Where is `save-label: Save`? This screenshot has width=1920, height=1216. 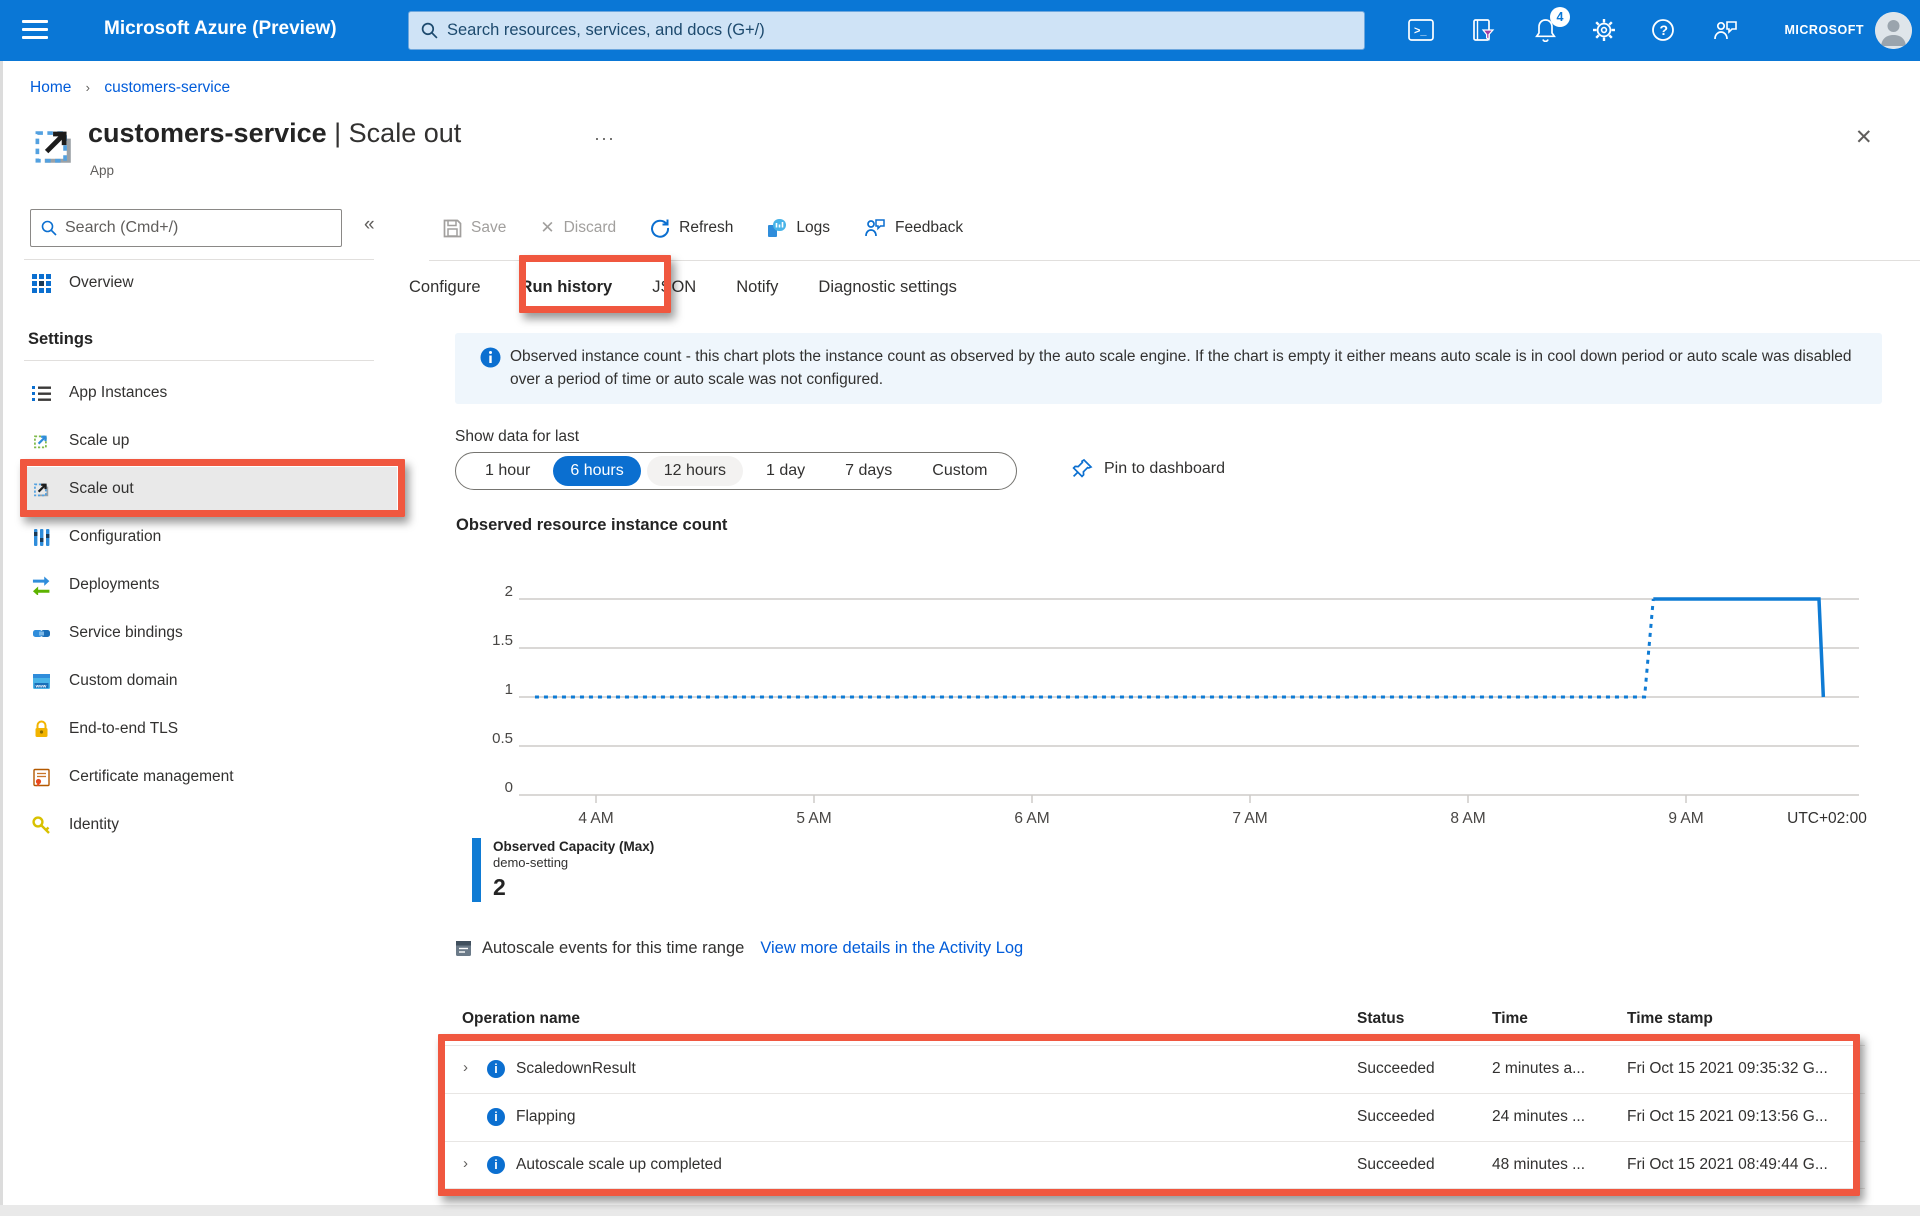
save-label: Save is located at coordinates (489, 227).